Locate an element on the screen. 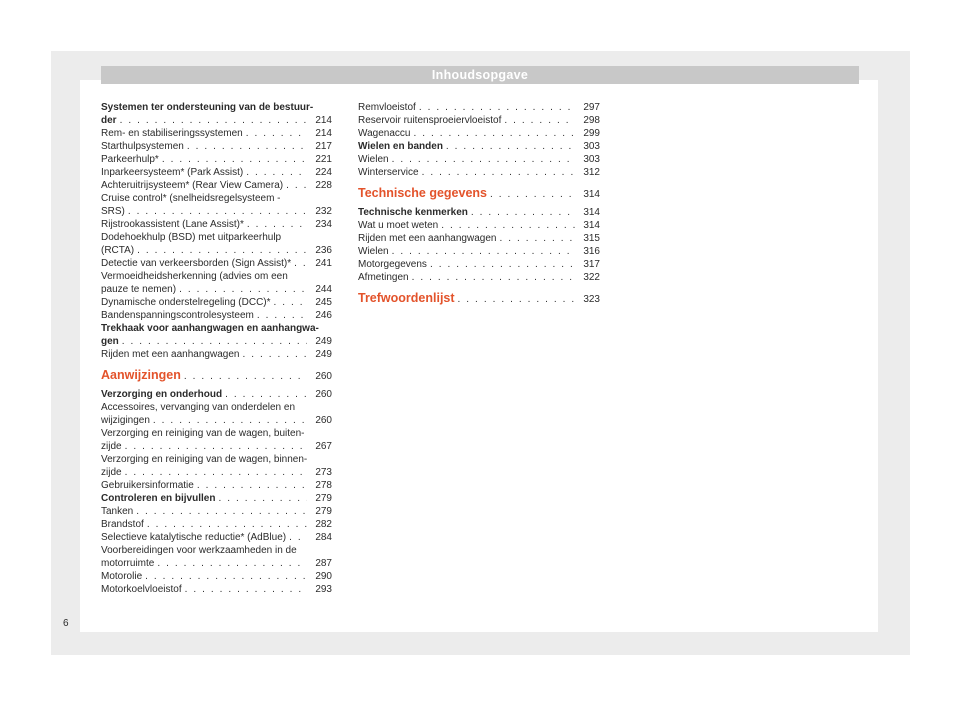 This screenshot has height=708, width=960. toc-entry-label: zijde is located at coordinates (111, 472).